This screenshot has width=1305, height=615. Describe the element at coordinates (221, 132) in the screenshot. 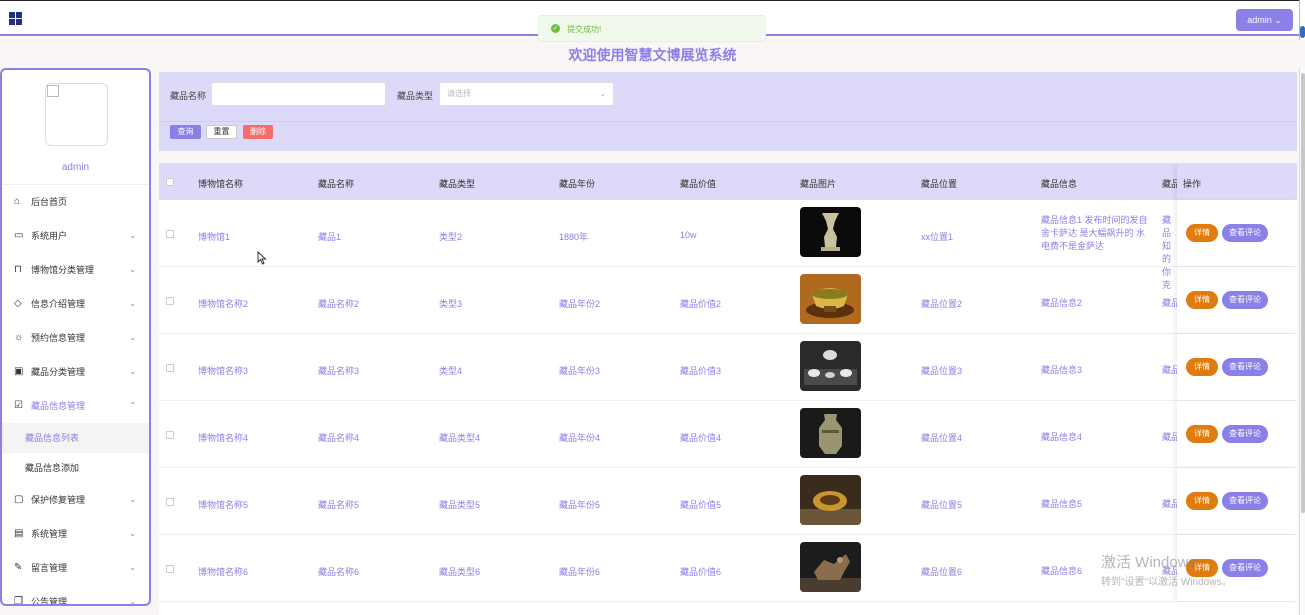

I see `reset-button: 重置` at that location.